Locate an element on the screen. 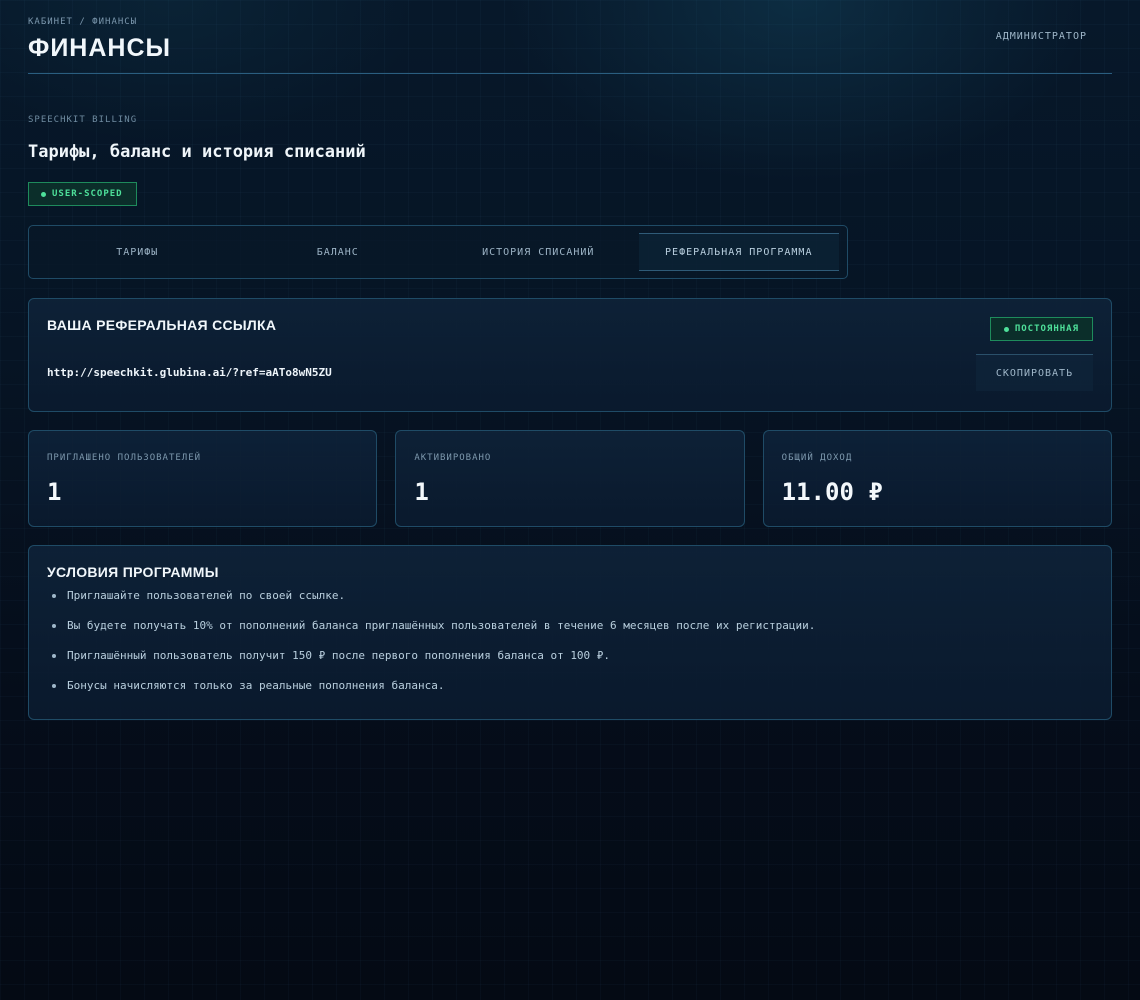 Image resolution: width=1140 pixels, height=1000 pixels. tab-tariffs: ТАРИФЫ is located at coordinates (137, 252).